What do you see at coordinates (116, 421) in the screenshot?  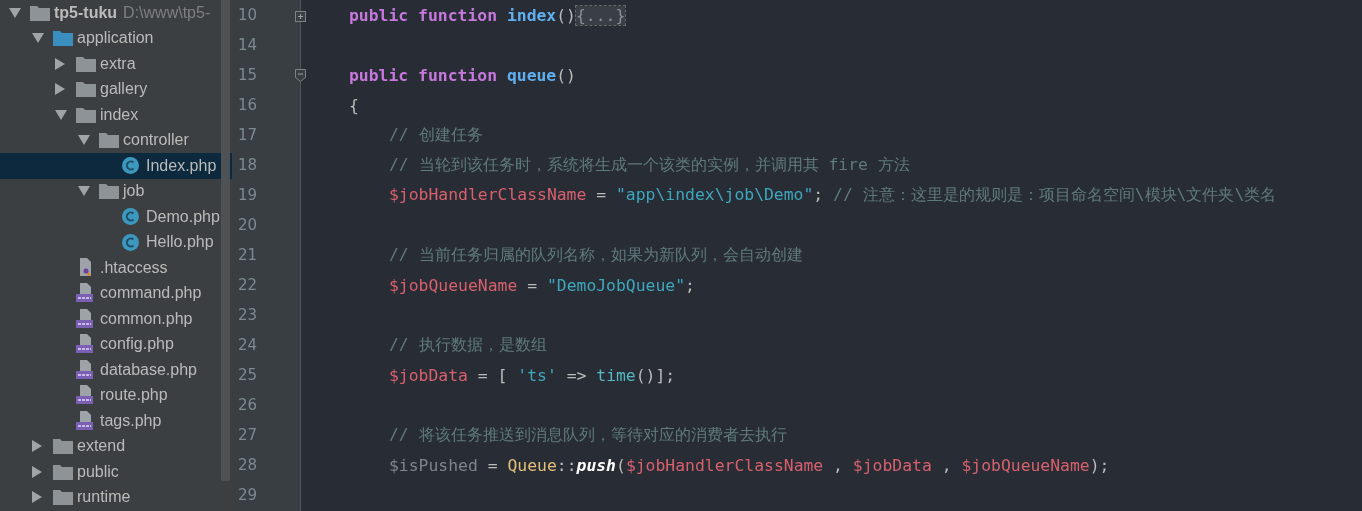 I see `tree-item: tags.php` at bounding box center [116, 421].